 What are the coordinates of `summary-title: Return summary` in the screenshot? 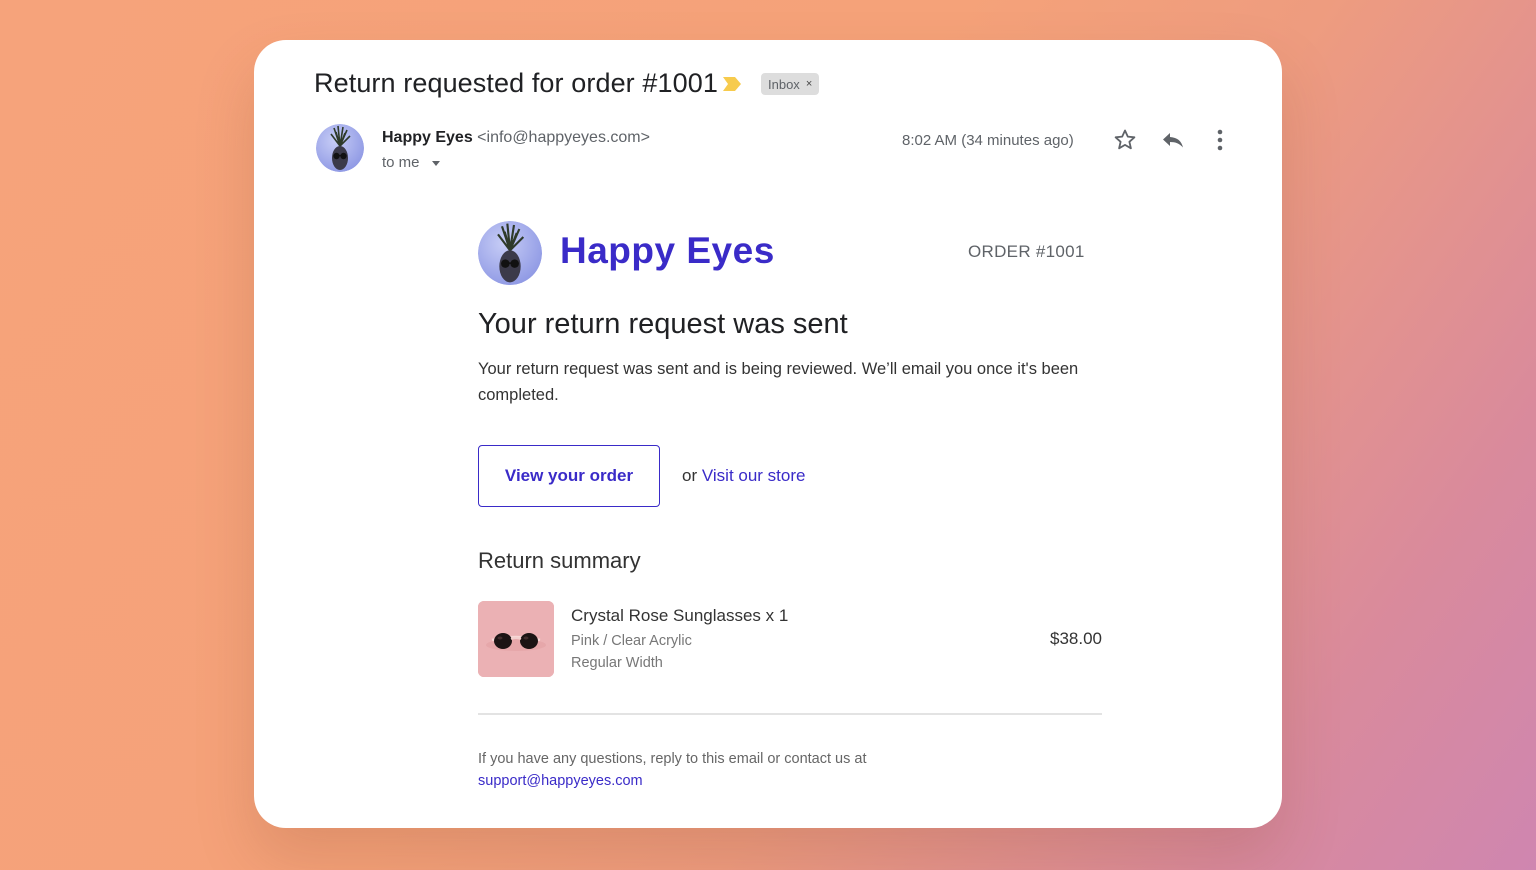 It's located at (559, 560).